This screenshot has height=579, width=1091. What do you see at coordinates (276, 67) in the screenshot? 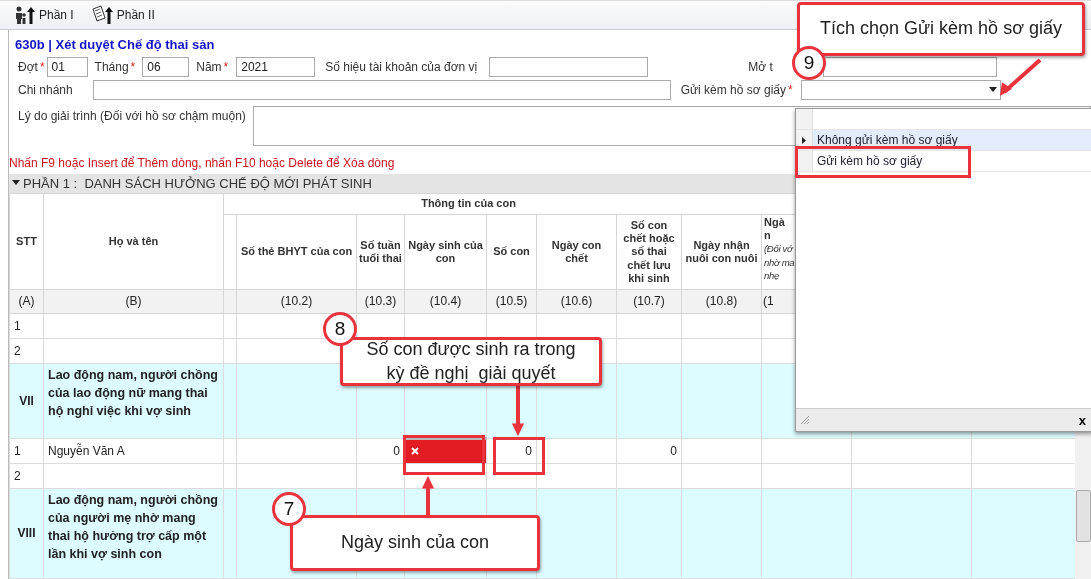
I see `input-field: 2021` at bounding box center [276, 67].